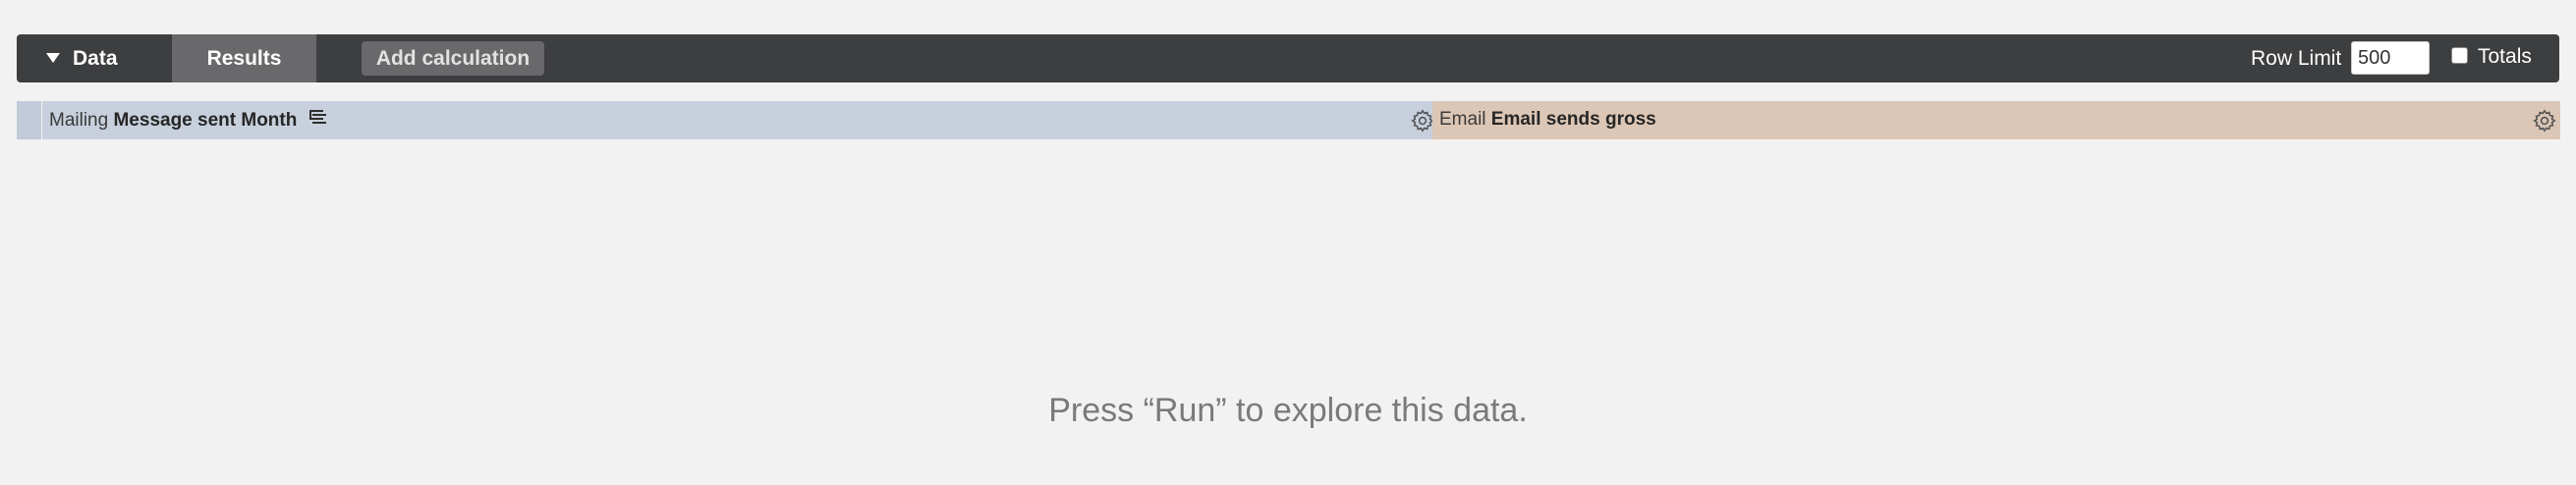 The height and width of the screenshot is (485, 2576). Describe the element at coordinates (1288, 410) in the screenshot. I see `empty-results-message: Press “Run” to explore this data.` at that location.